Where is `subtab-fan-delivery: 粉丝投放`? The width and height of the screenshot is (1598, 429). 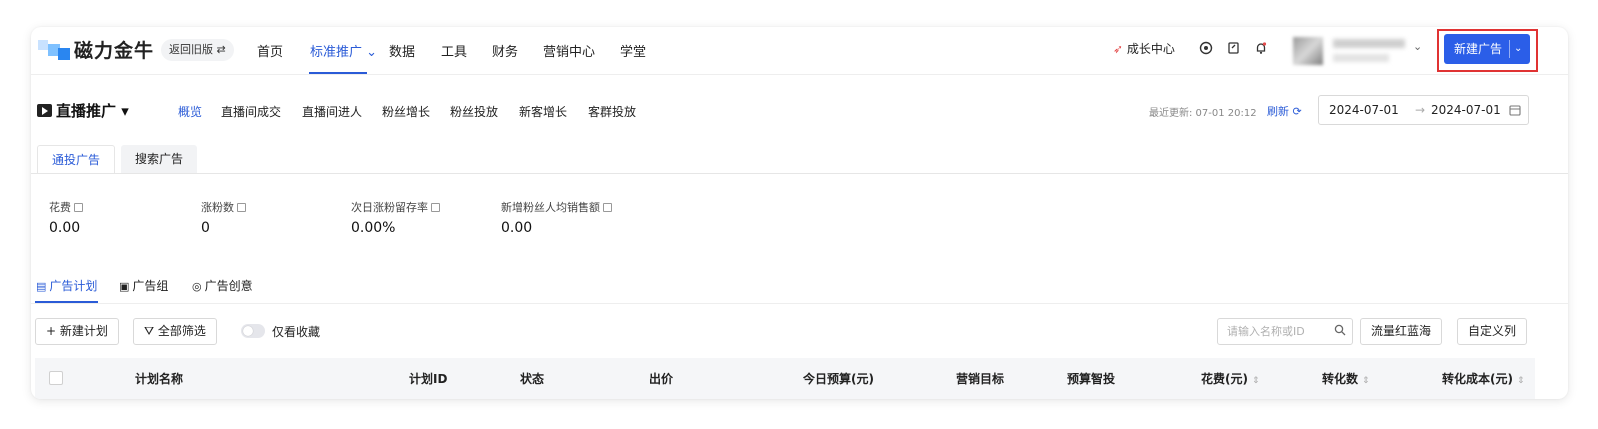
subtab-fan-delivery: 粉丝投放 is located at coordinates (474, 111).